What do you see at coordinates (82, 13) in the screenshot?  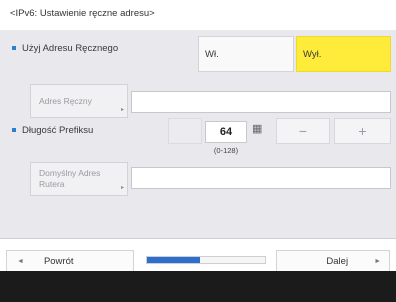 I see `page-title: <IPv6: Ustawienie ręczne adresu>` at bounding box center [82, 13].